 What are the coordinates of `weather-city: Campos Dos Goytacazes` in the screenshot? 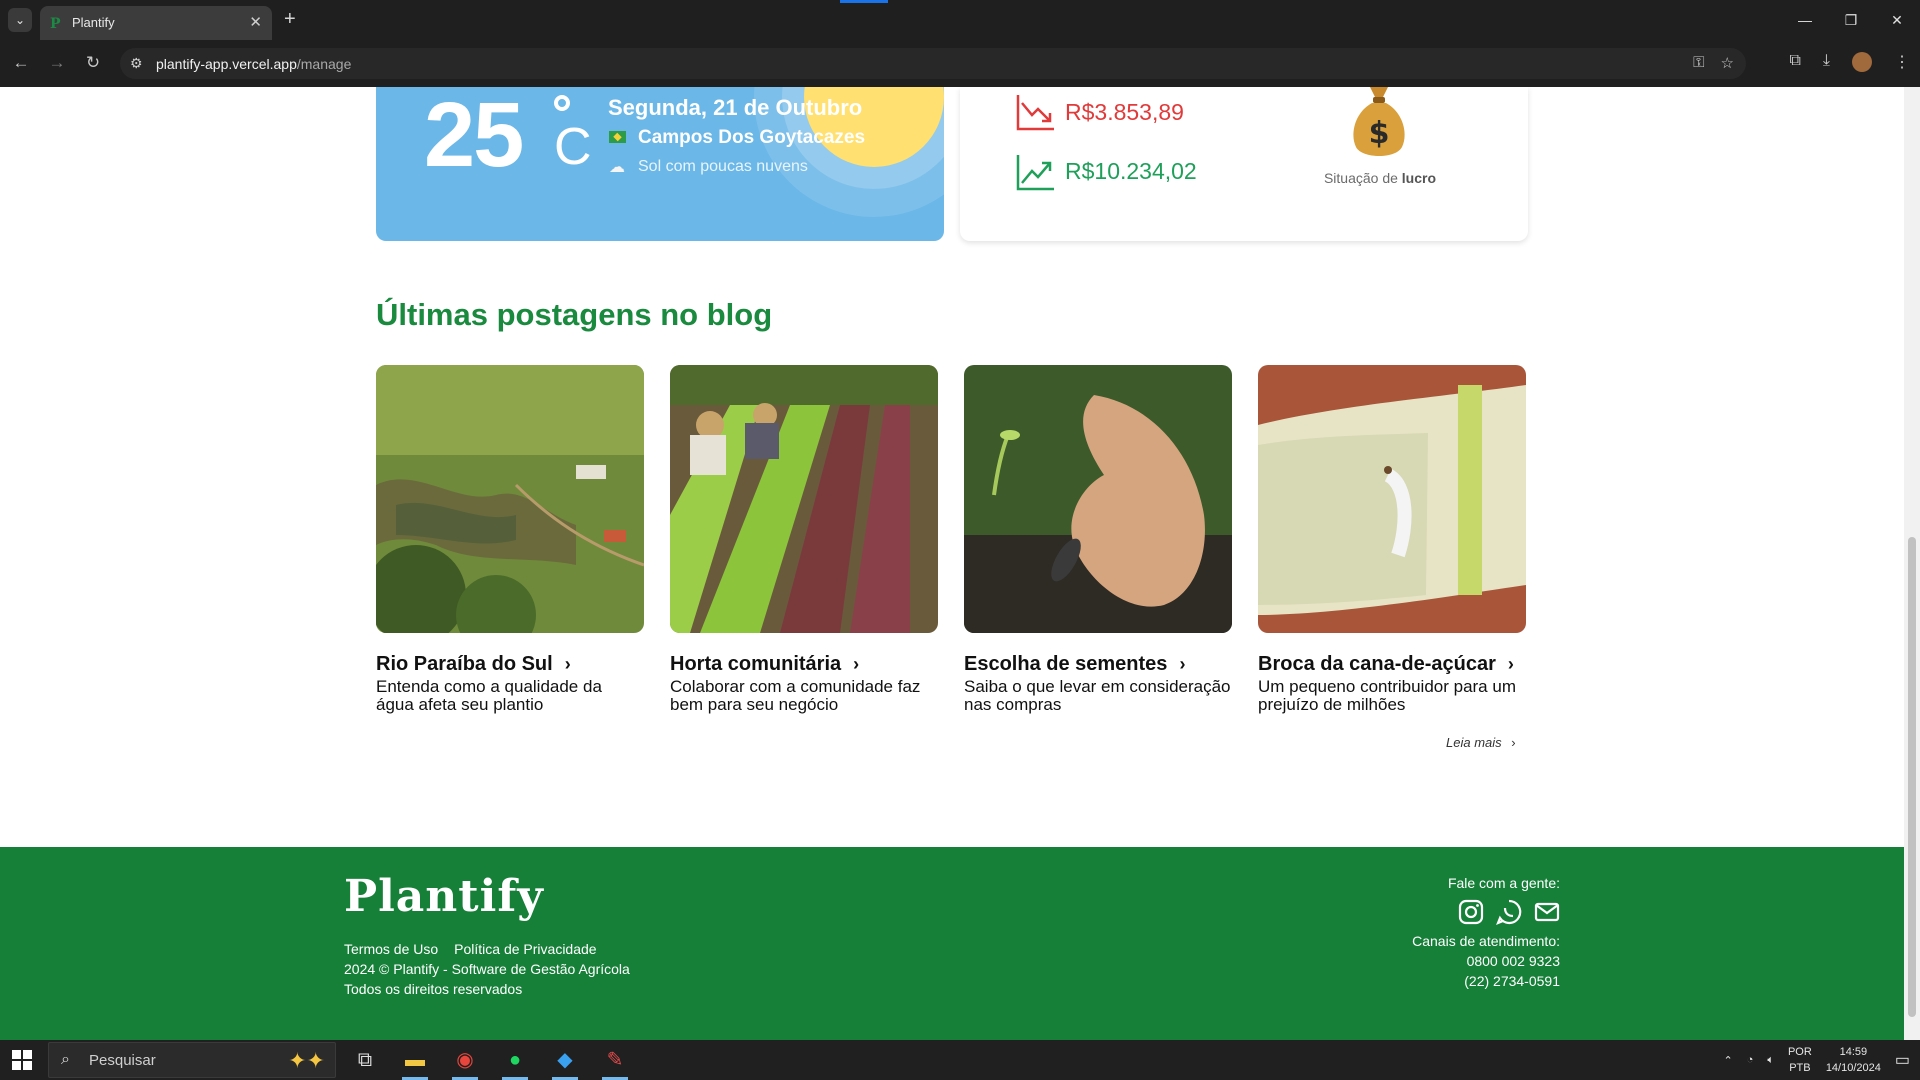 It's located at (752, 137).